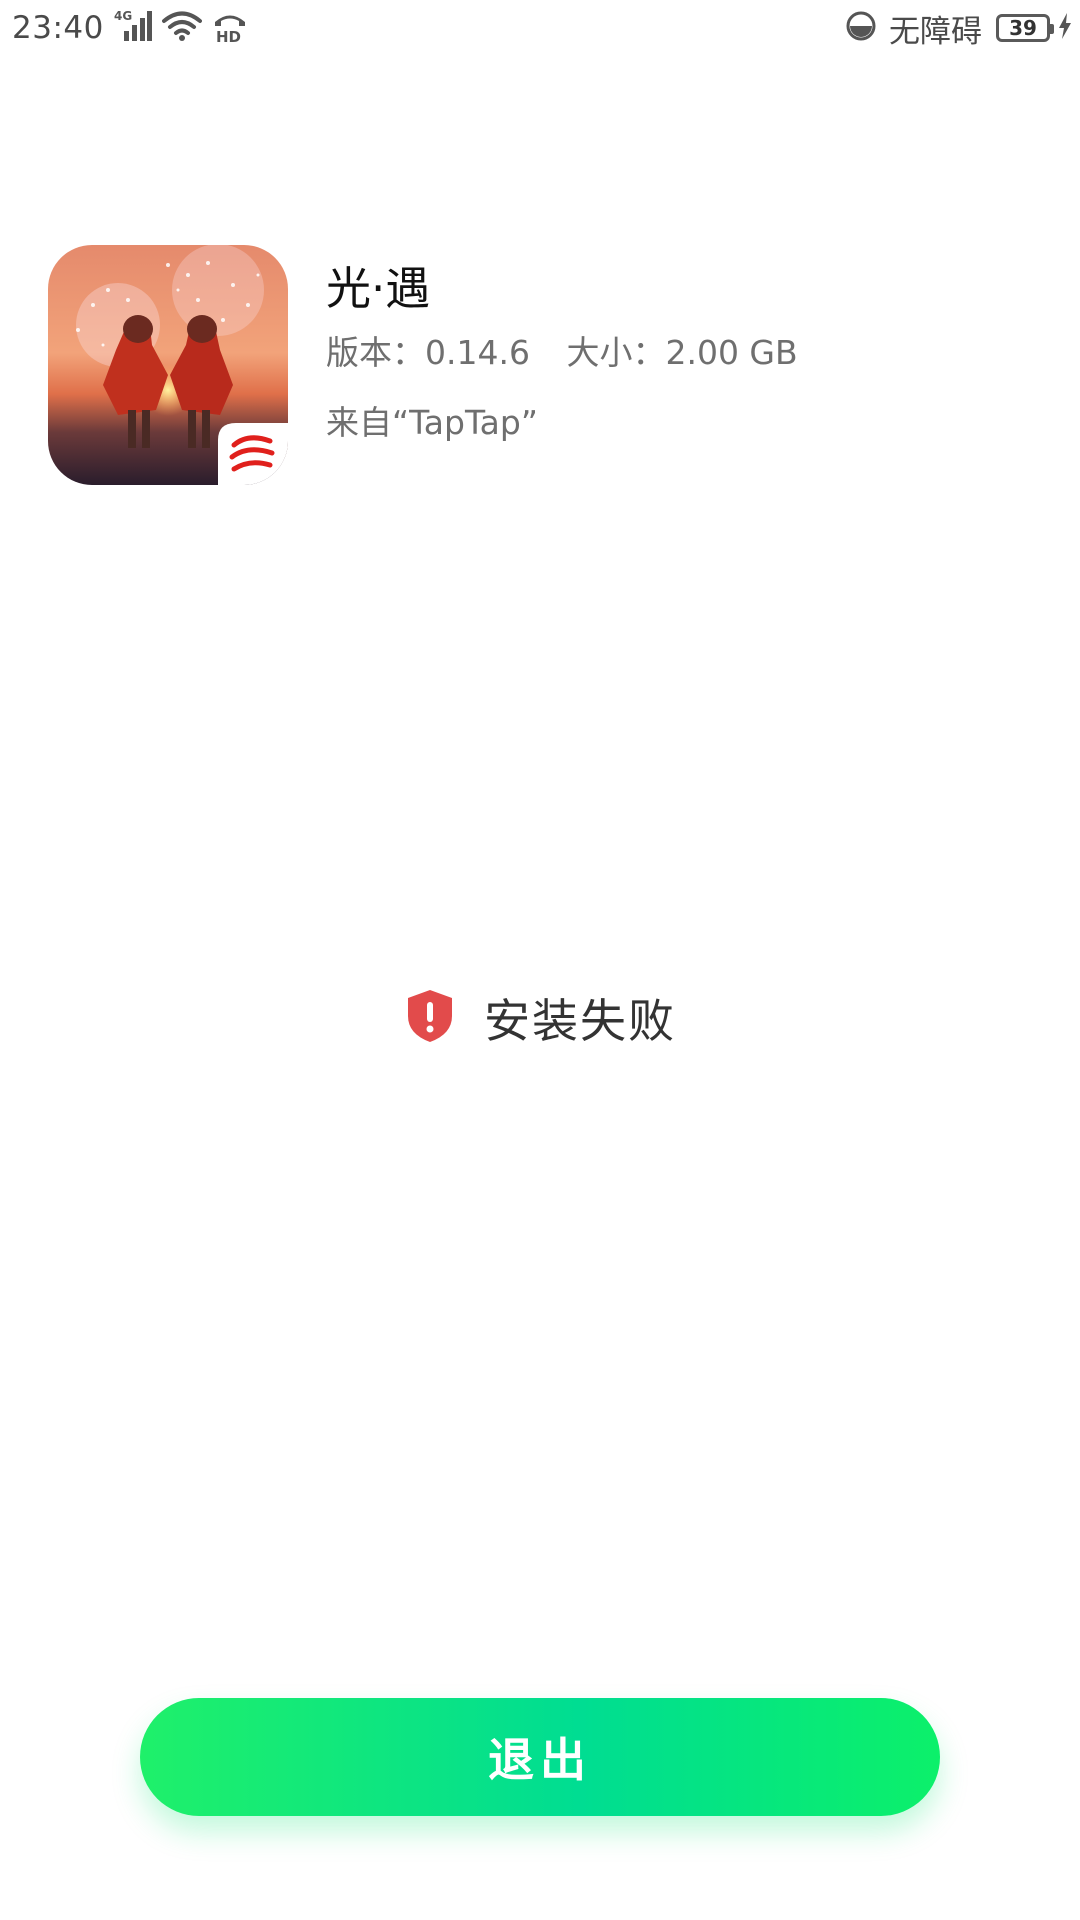 Image resolution: width=1080 pixels, height=1920 pixels. Describe the element at coordinates (430, 1018) in the screenshot. I see `shield-alert-icon` at that location.